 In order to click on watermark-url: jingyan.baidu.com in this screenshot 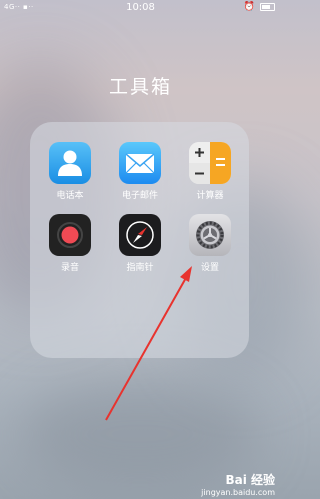, I will do `click(238, 492)`.